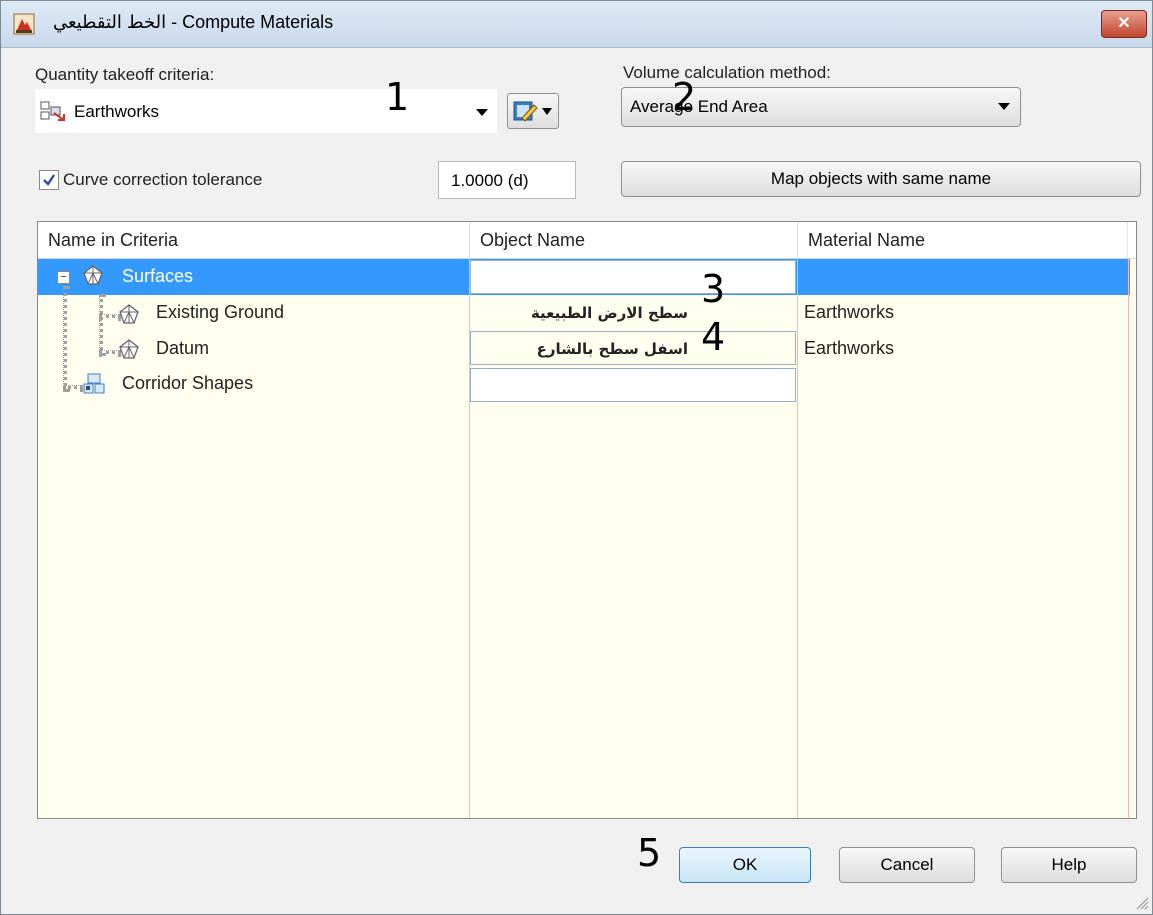 The width and height of the screenshot is (1153, 915). What do you see at coordinates (187, 383) in the screenshot?
I see `tree-item-corridor-shapes: Corridor Shapes` at bounding box center [187, 383].